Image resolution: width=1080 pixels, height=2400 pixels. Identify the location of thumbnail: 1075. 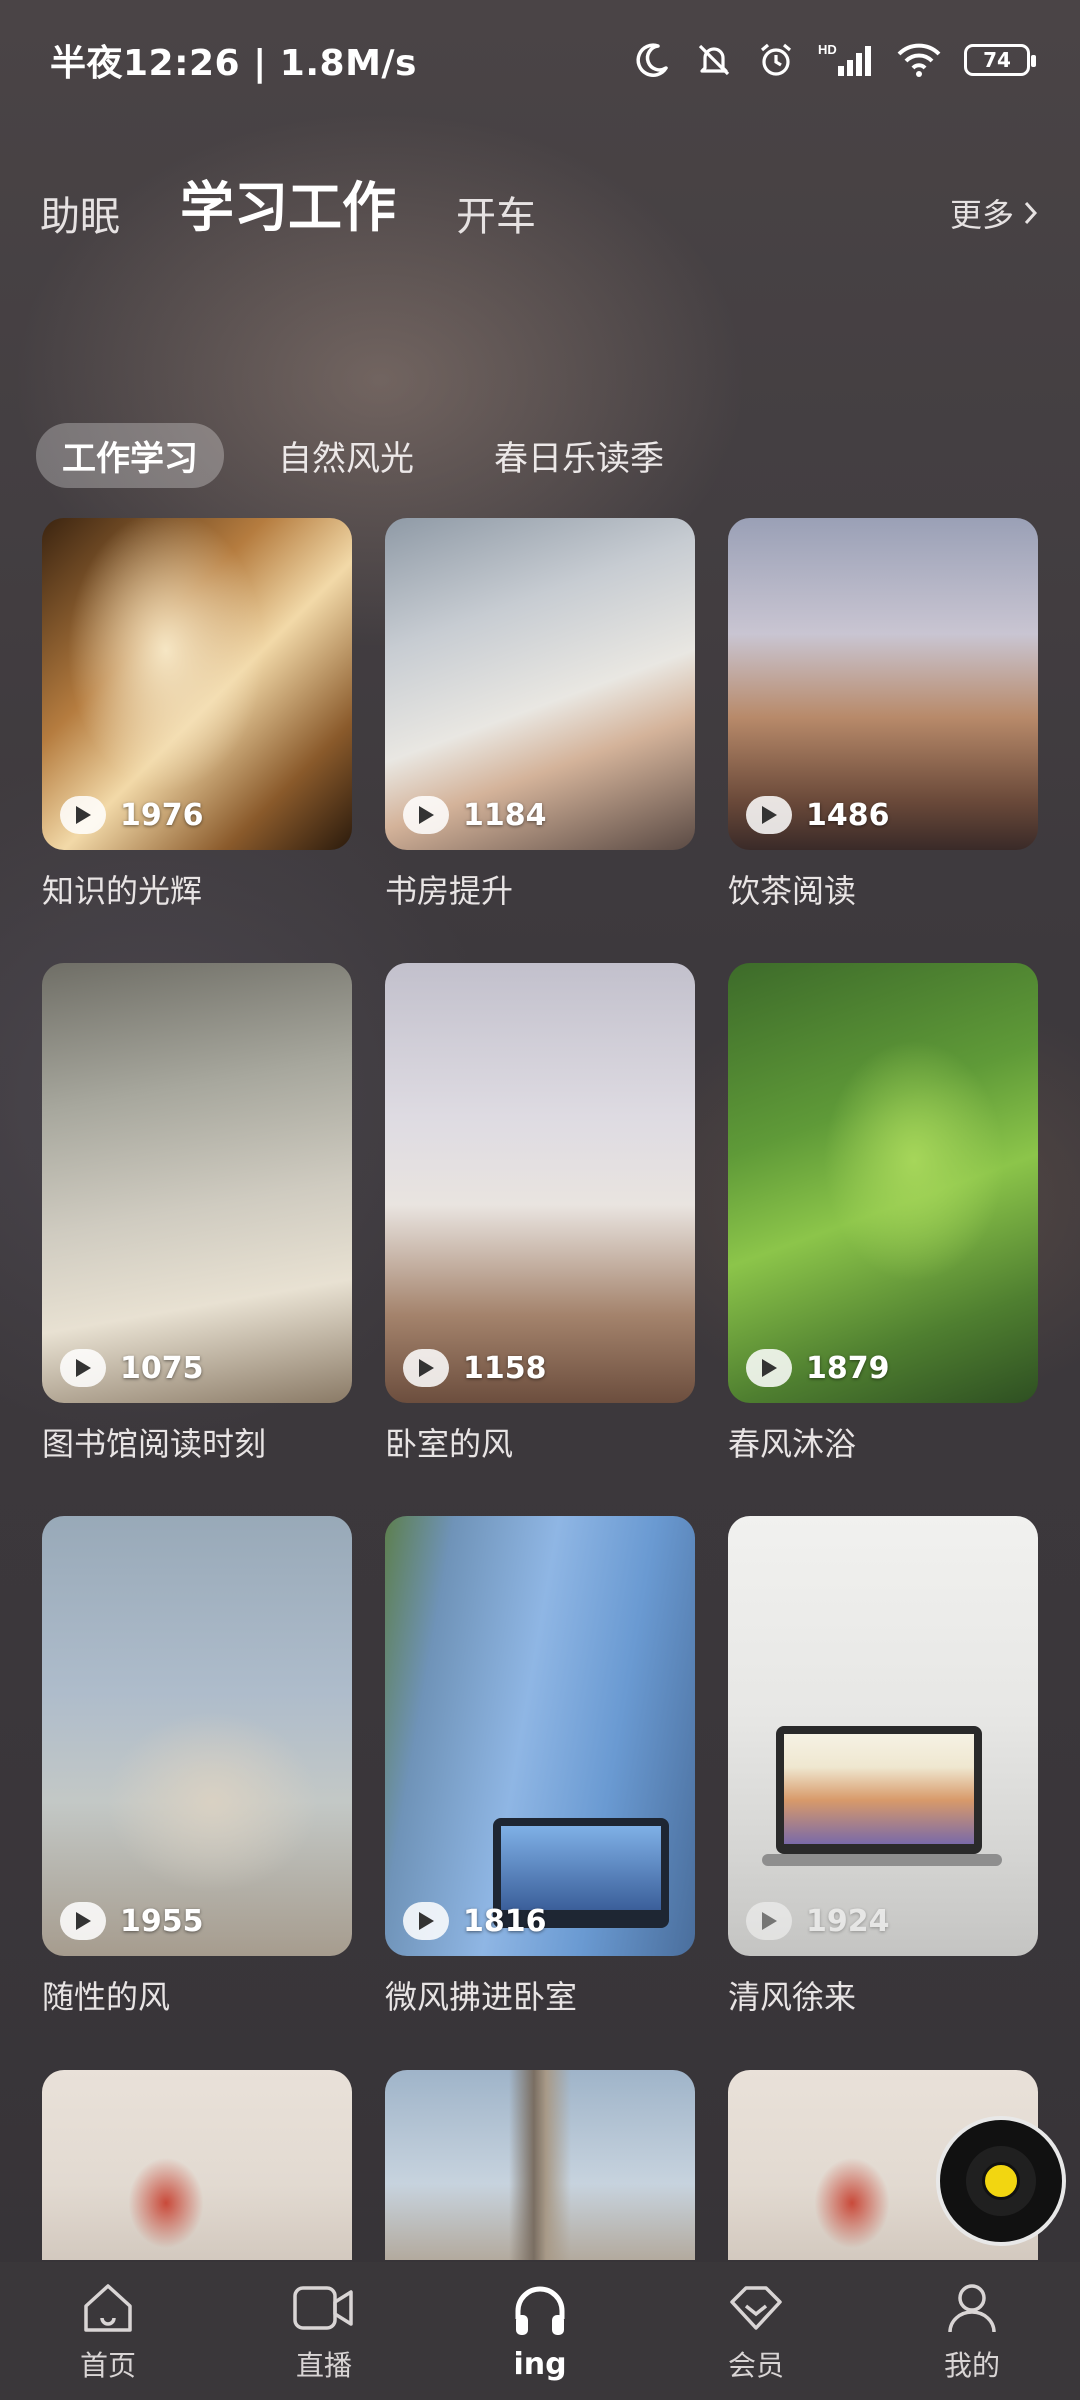
(197, 1183).